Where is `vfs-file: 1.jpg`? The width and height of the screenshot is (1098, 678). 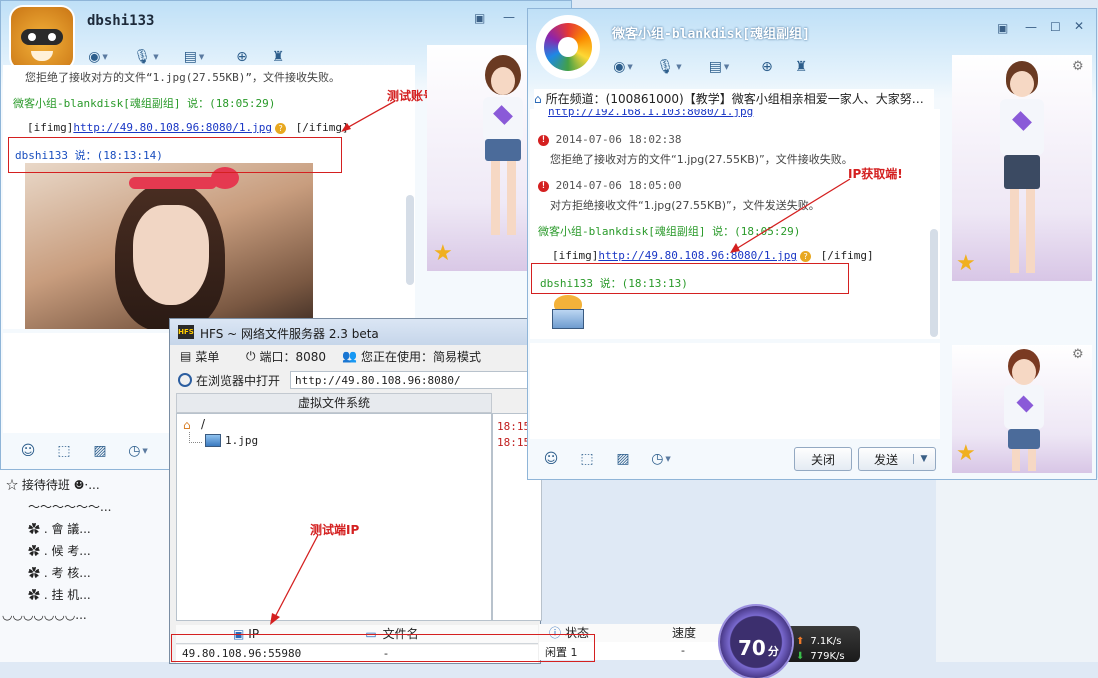 vfs-file: 1.jpg is located at coordinates (241, 440).